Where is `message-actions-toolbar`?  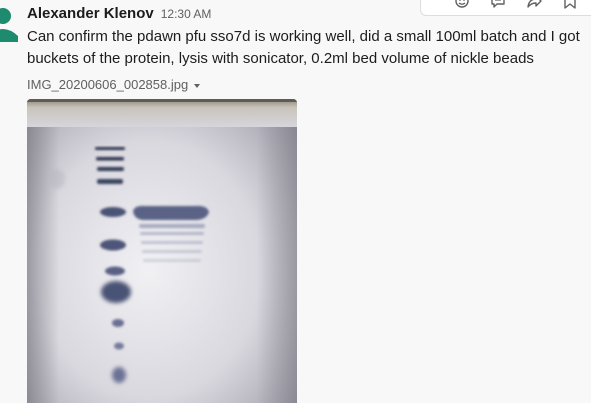 message-actions-toolbar is located at coordinates (505, 8).